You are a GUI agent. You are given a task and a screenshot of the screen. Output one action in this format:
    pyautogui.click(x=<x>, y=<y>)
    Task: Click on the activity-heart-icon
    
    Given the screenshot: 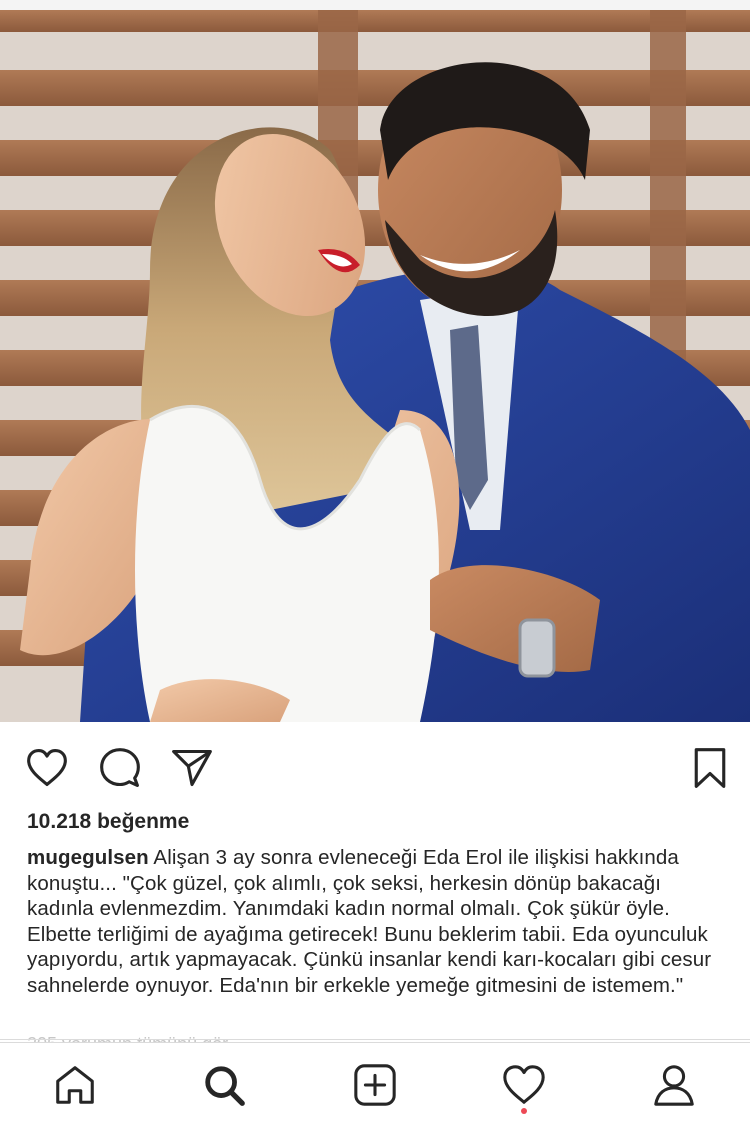 What is the action you would take?
    pyautogui.click(x=524, y=1084)
    